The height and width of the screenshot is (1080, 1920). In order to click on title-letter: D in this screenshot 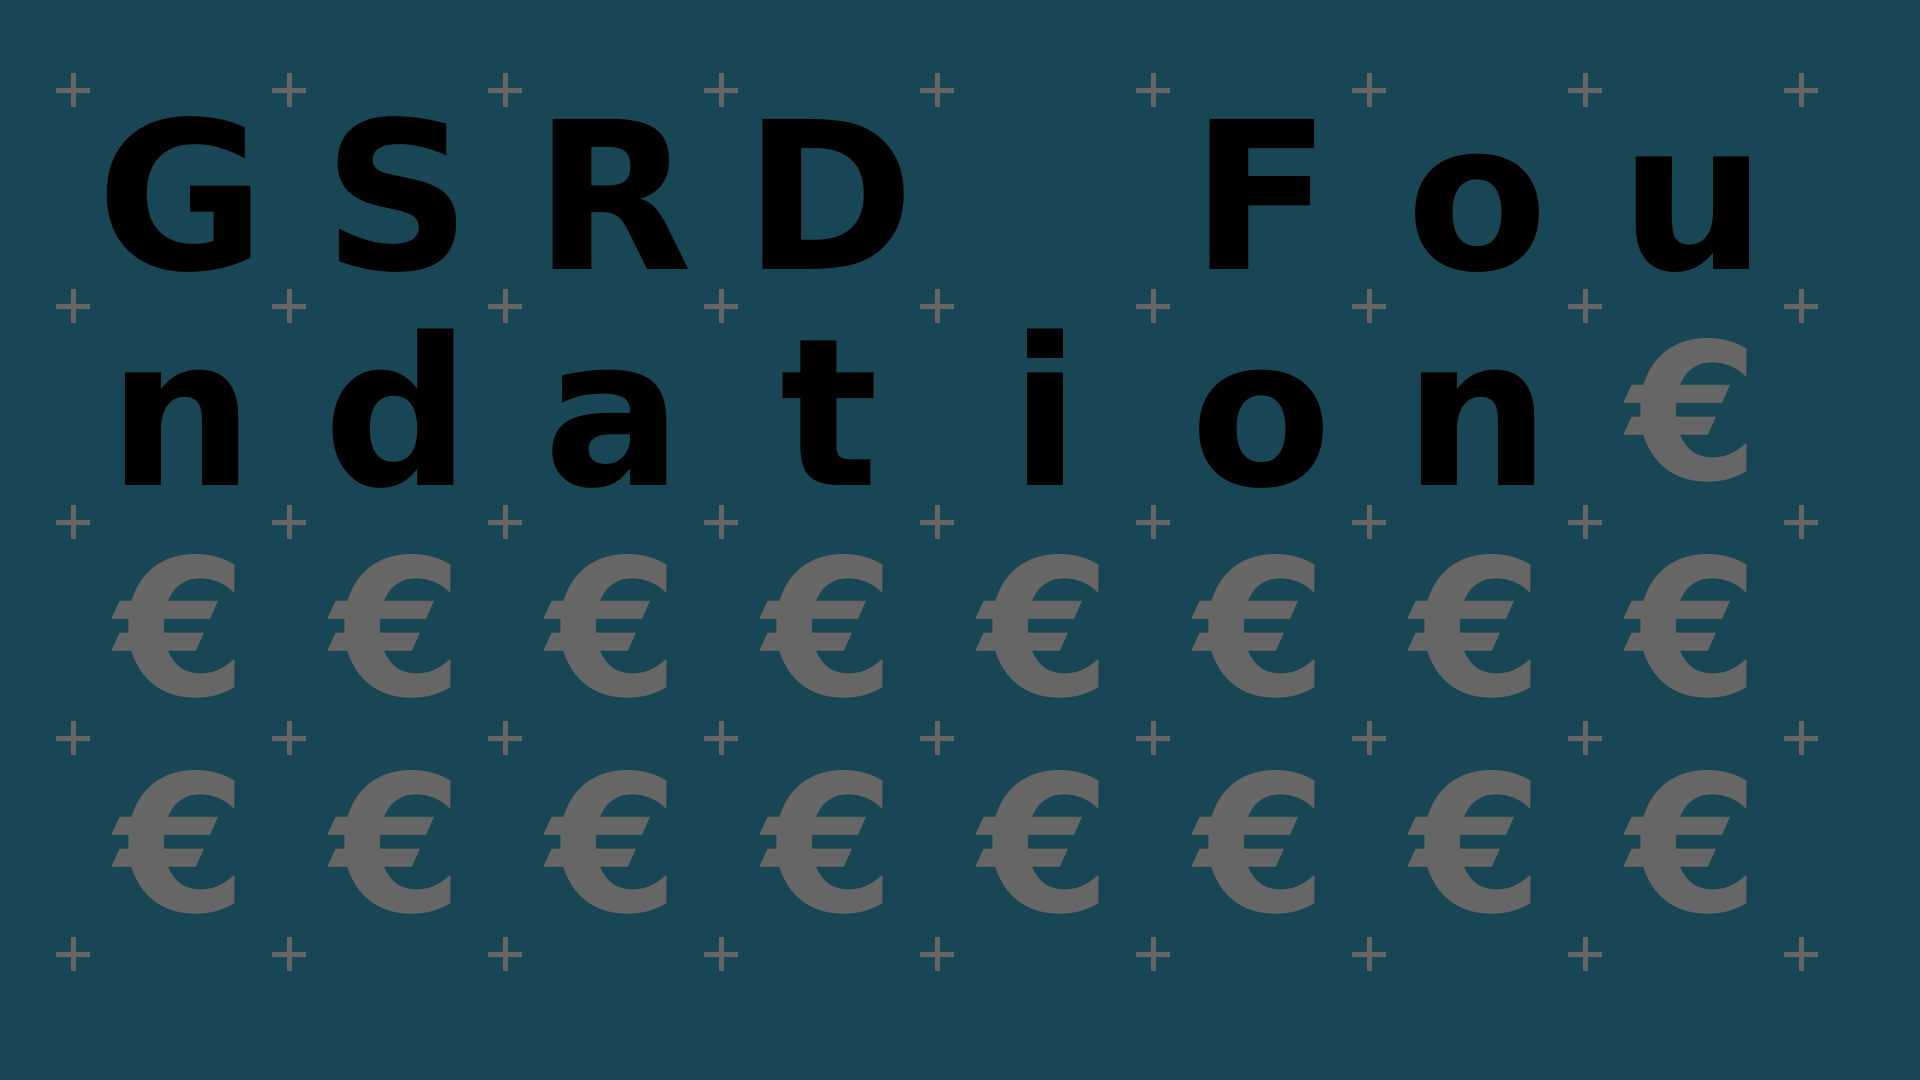, I will do `click(829, 198)`.